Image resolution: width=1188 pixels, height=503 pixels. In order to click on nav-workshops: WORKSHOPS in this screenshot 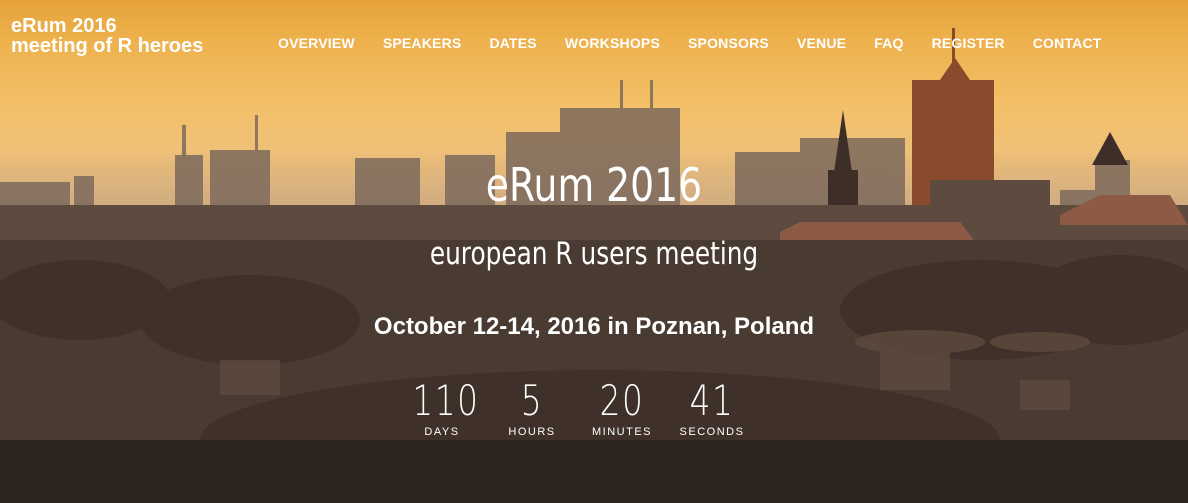, I will do `click(612, 43)`.